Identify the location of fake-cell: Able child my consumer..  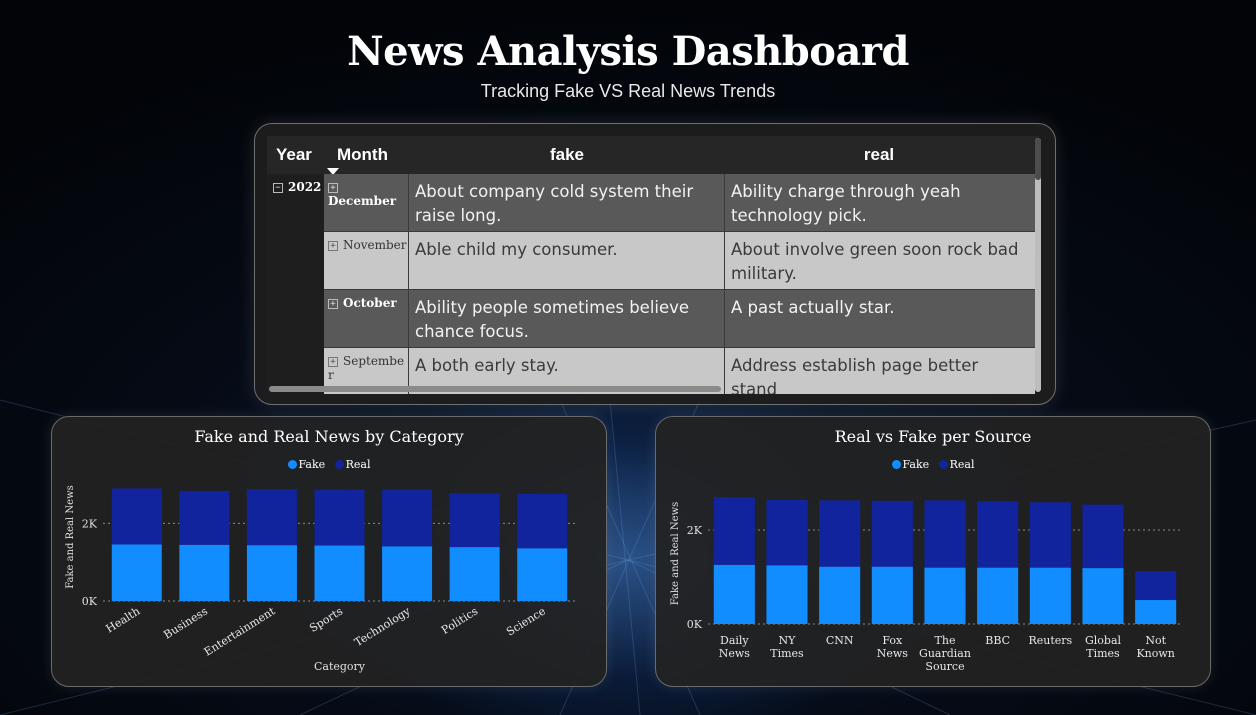
(567, 260).